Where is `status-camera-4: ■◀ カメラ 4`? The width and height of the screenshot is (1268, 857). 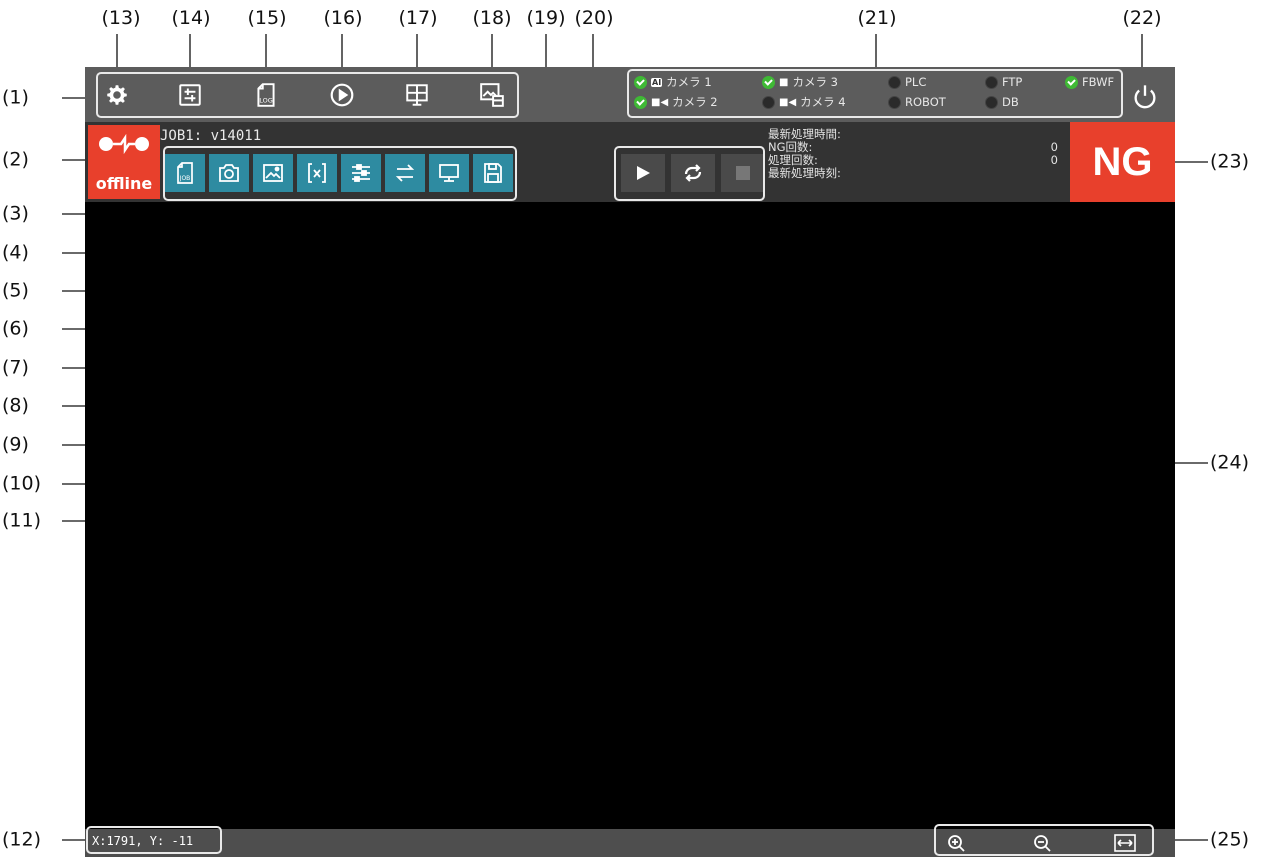
status-camera-4: ■◀ カメラ 4 is located at coordinates (804, 102).